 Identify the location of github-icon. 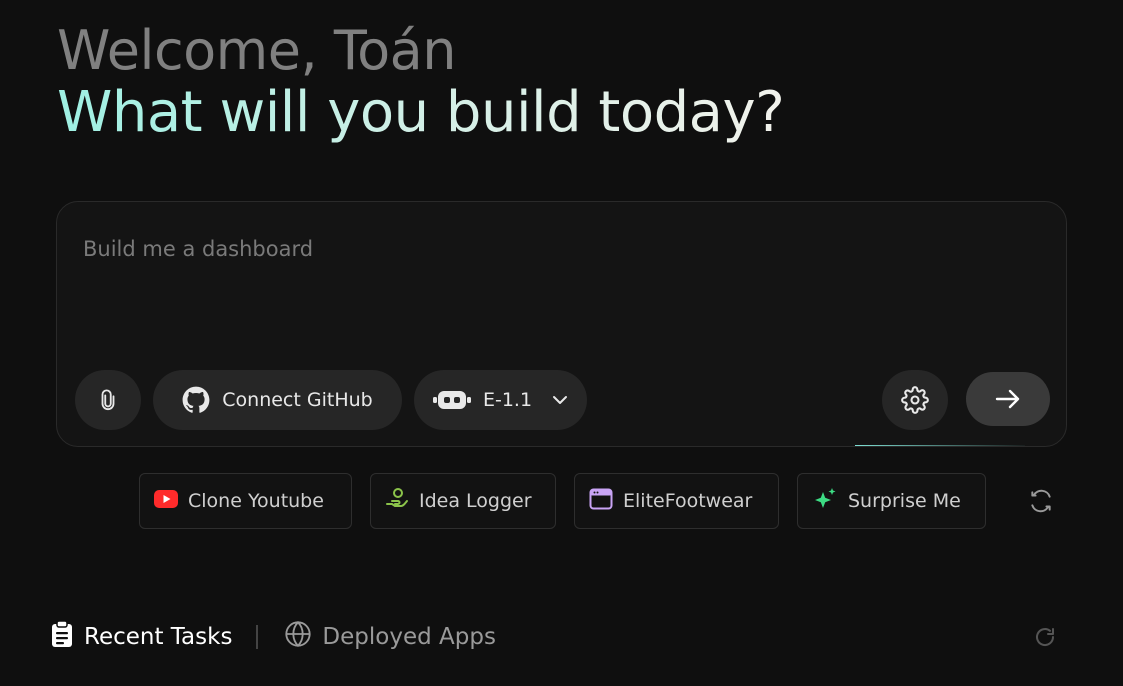
(196, 400).